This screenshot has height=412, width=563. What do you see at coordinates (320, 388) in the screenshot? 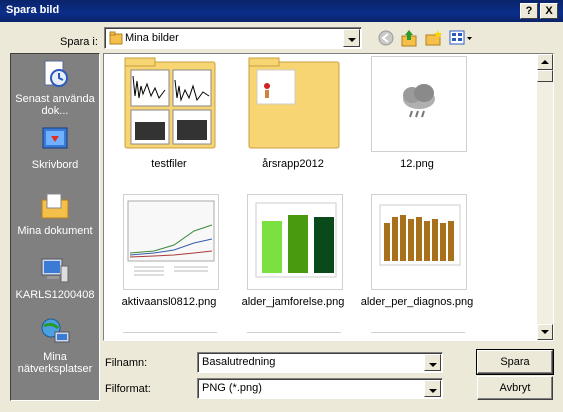
I see `format-select: PNG (*.png)` at bounding box center [320, 388].